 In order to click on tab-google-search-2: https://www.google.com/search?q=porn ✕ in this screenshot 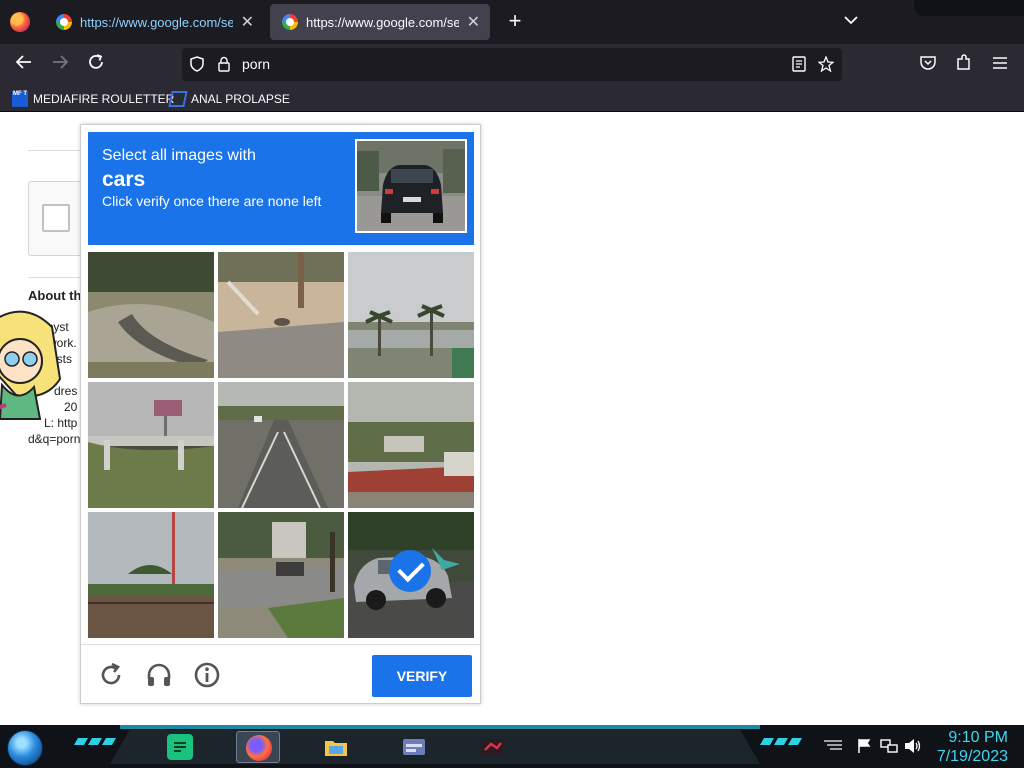, I will do `click(380, 22)`.